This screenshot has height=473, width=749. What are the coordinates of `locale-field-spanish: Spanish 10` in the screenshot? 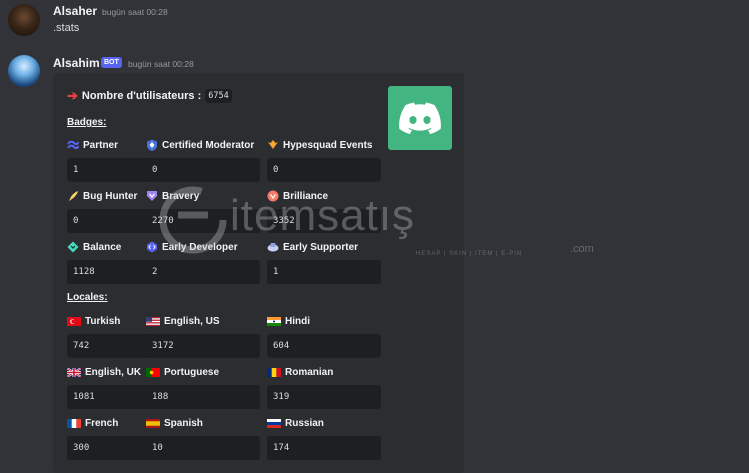 It's located at (203, 438).